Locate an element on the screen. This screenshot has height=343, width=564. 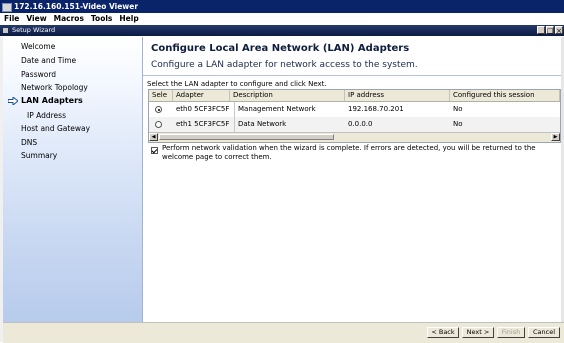
window-title: 172.16.160.151-Video Viewer is located at coordinates (76, 6).